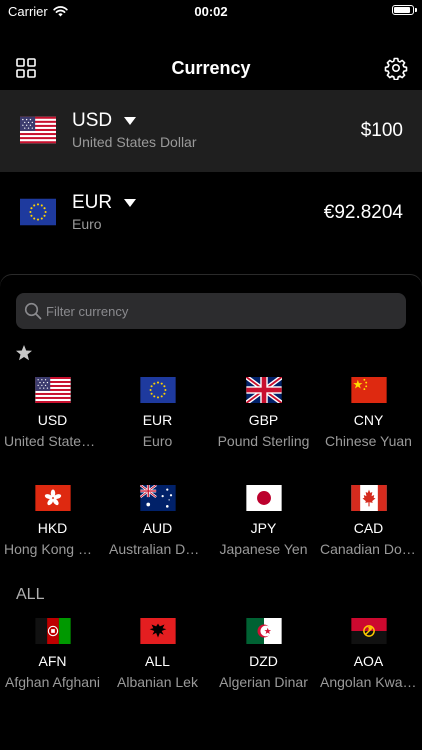 This screenshot has height=750, width=422. Describe the element at coordinates (52, 661) in the screenshot. I see `cell-code: AFN` at that location.